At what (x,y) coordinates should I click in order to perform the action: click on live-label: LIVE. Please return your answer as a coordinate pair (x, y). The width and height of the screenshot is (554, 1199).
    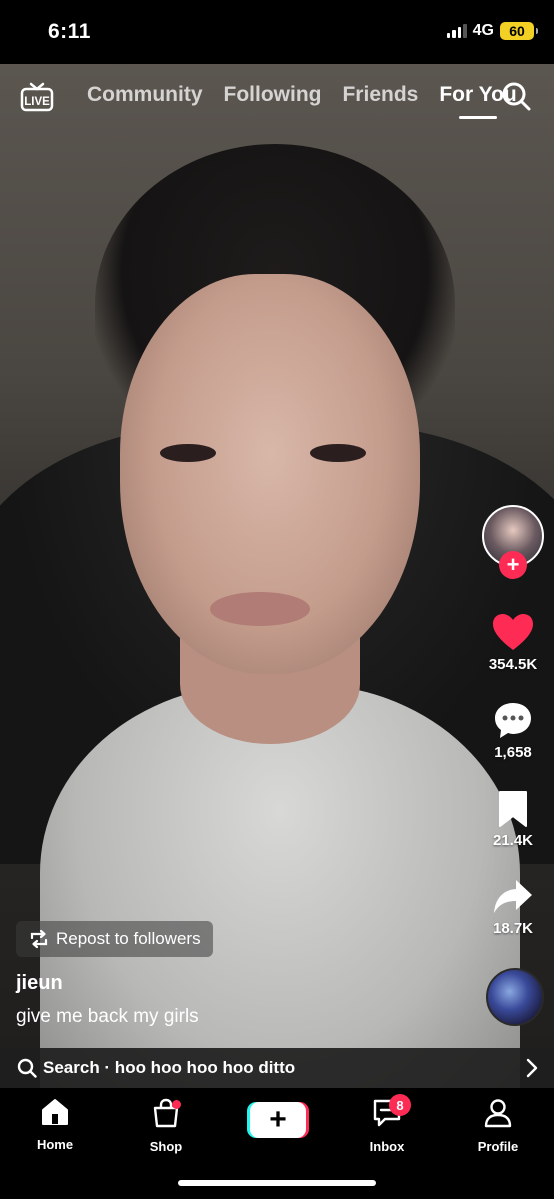
    Looking at the image, I should click on (37, 102).